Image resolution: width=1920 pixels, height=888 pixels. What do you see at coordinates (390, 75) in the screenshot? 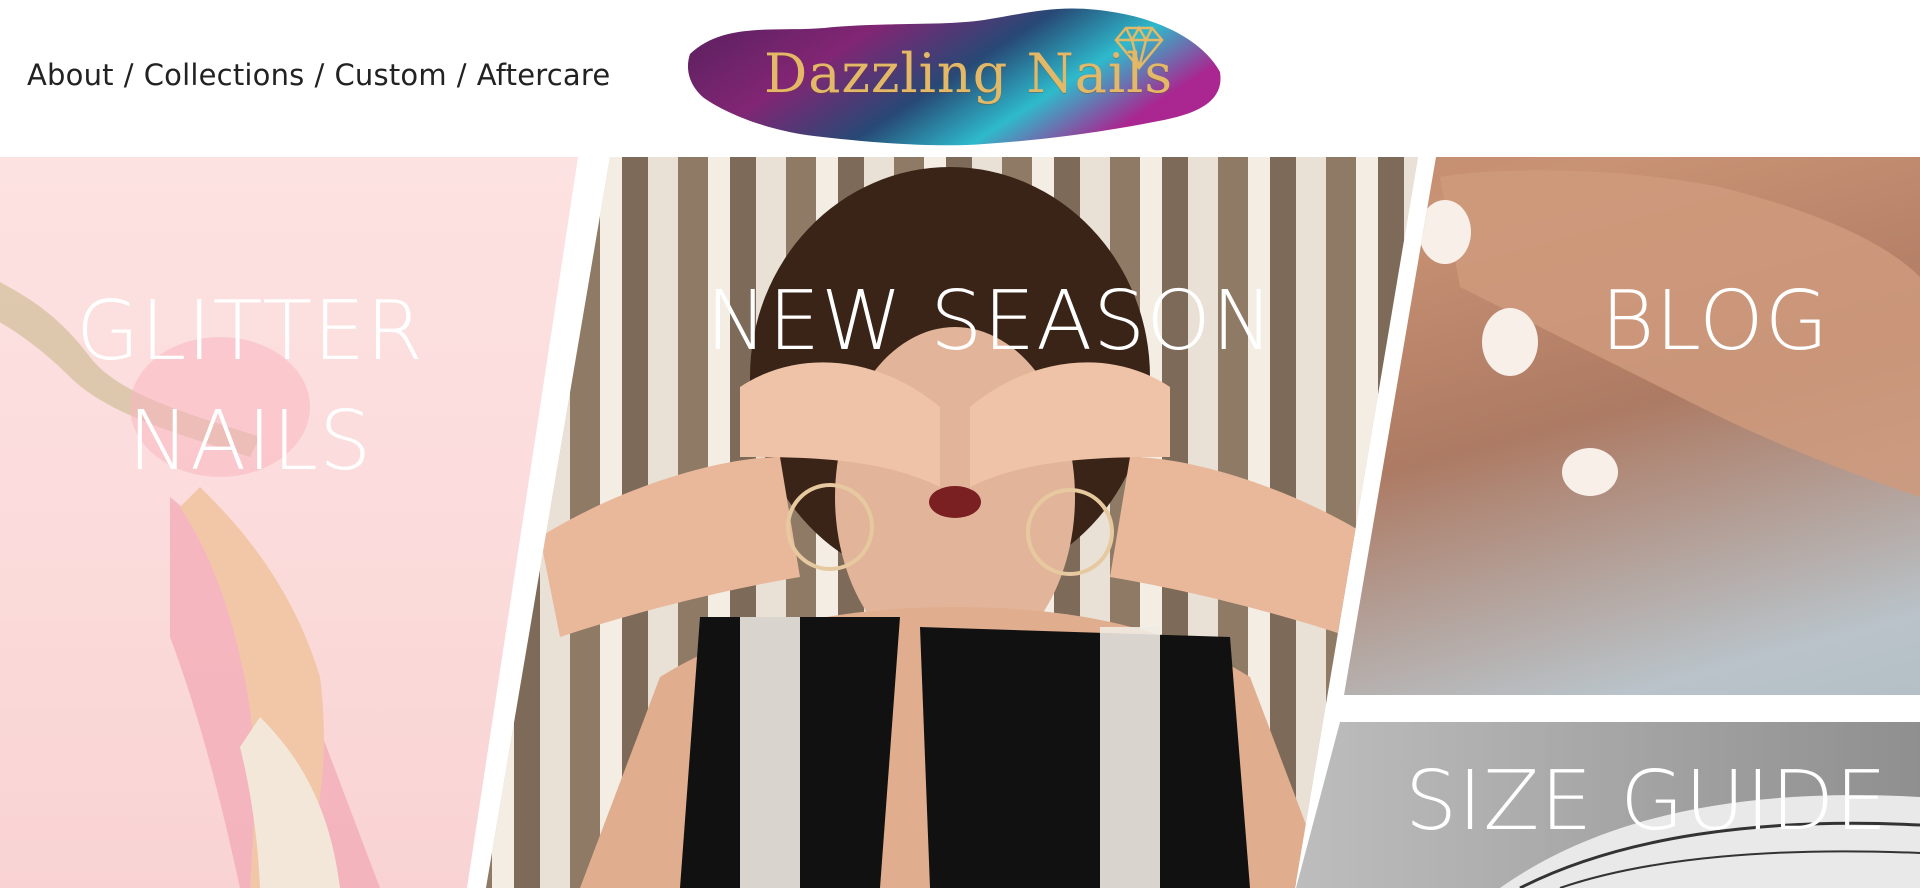
I see `nav-custom-link: Custom` at bounding box center [390, 75].